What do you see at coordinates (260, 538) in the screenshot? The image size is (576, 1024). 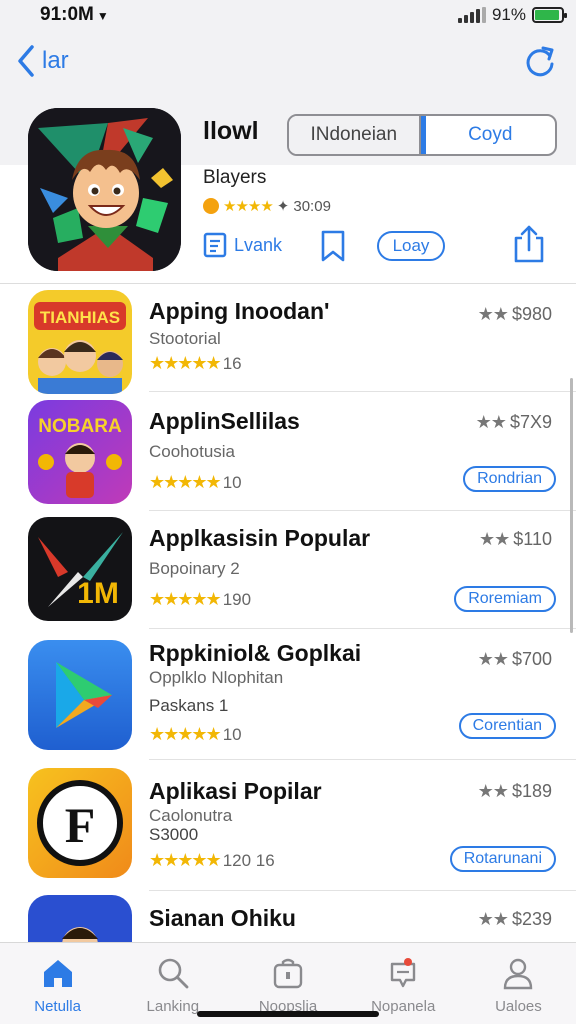 I see `app-title: Applkasisin Popular` at bounding box center [260, 538].